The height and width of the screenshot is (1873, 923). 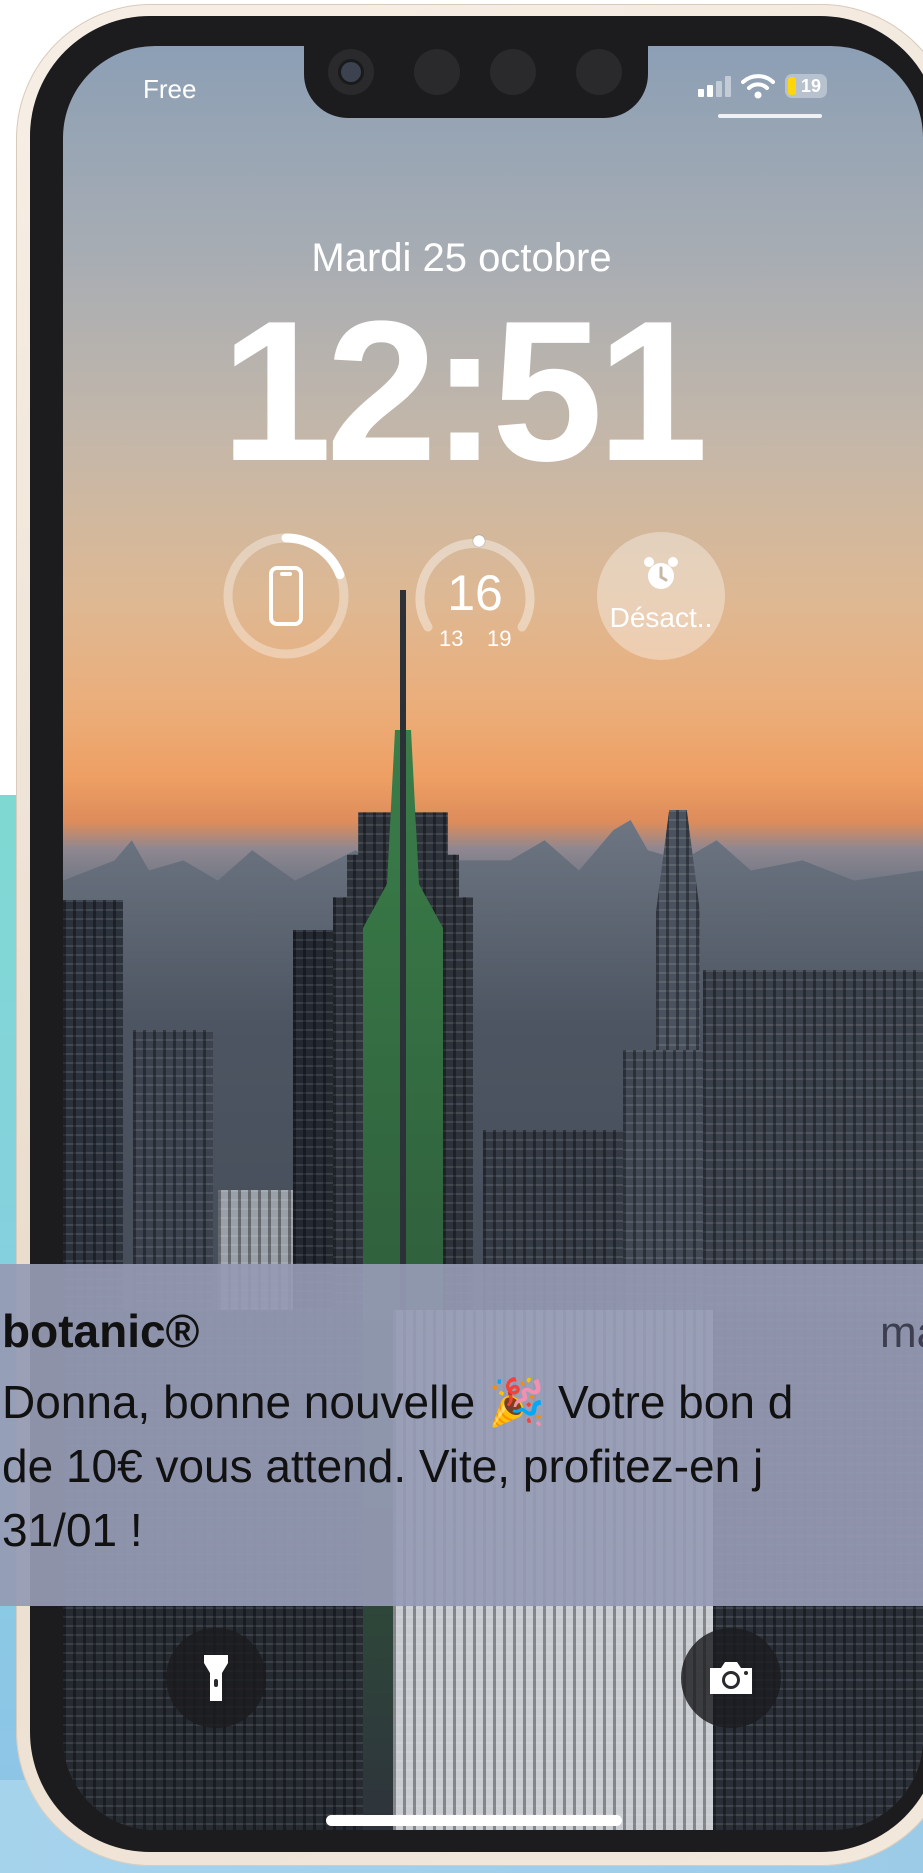 I want to click on control-center-indicator, so click(x=770, y=116).